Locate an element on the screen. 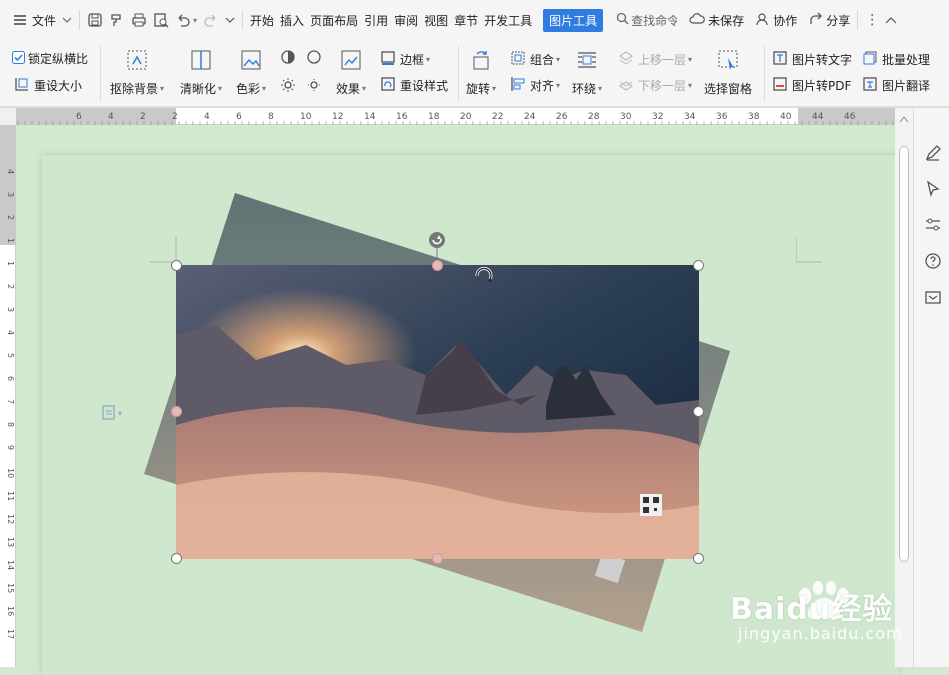 The width and height of the screenshot is (949, 675). rotate-cursor-icon is located at coordinates (484, 274).